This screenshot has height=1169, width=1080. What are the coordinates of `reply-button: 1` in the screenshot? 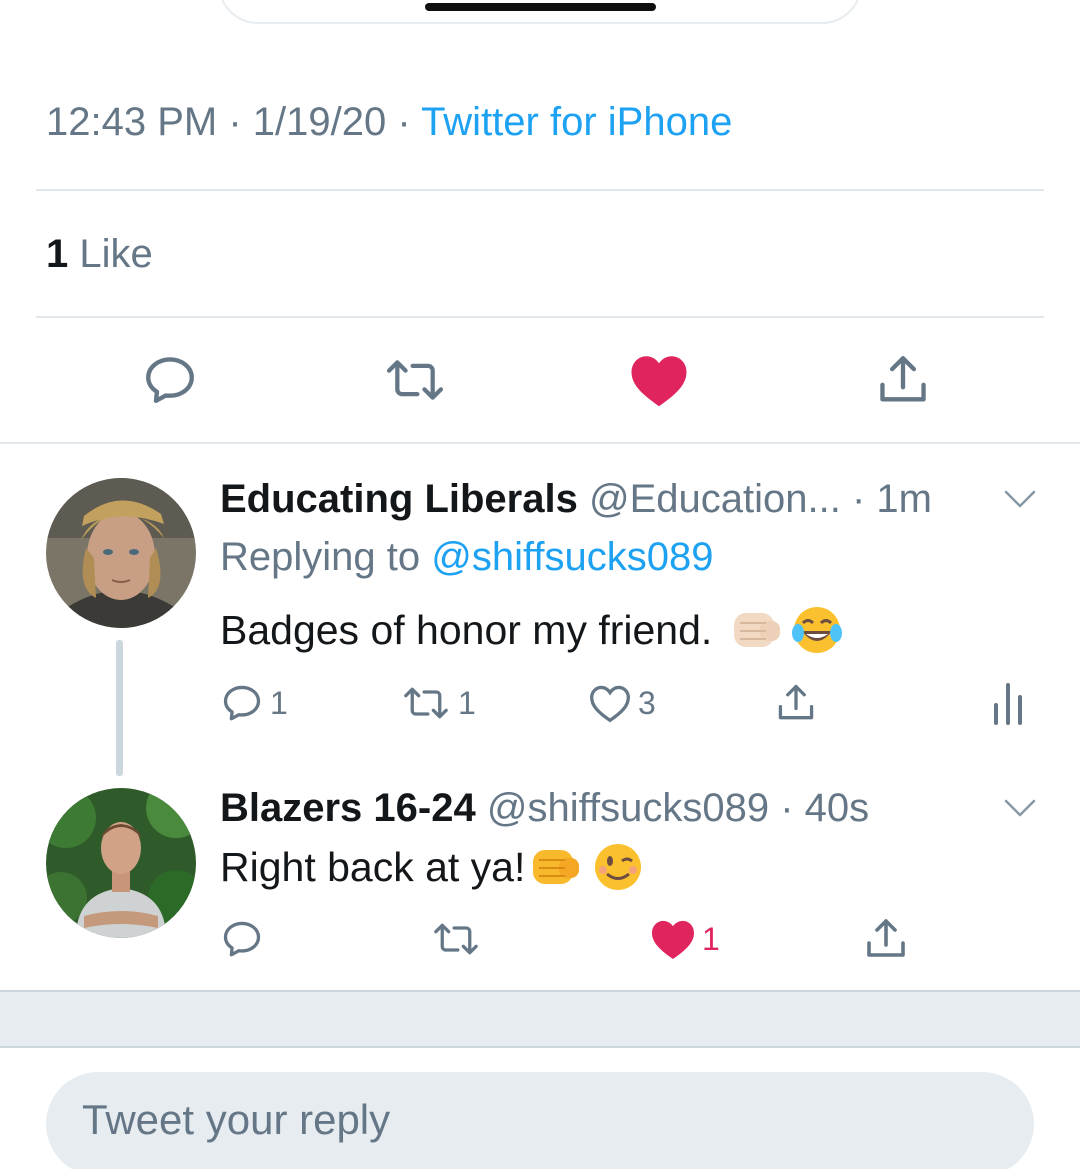 It's located at (254, 703).